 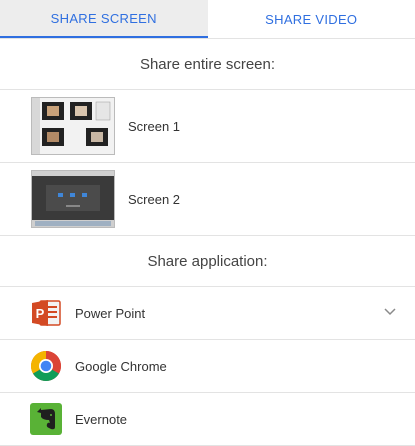 What do you see at coordinates (46, 366) in the screenshot?
I see `chrome-icon` at bounding box center [46, 366].